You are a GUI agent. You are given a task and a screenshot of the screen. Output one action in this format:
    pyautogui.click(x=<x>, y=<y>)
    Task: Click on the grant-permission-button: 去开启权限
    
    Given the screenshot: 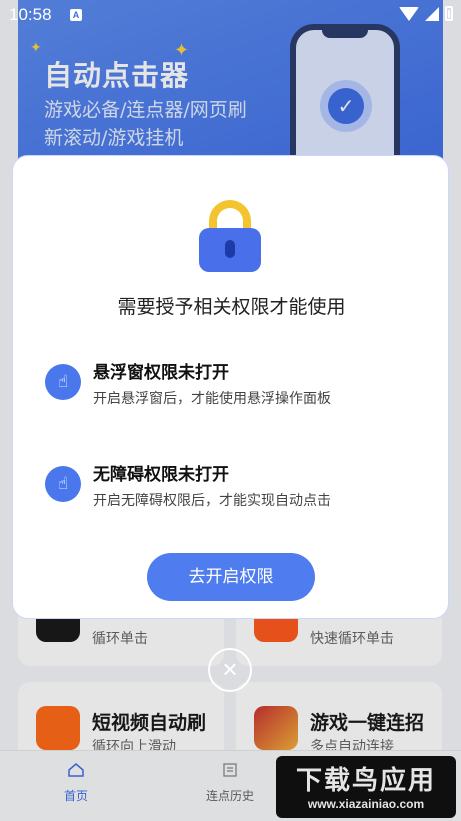 What is the action you would take?
    pyautogui.click(x=231, y=577)
    